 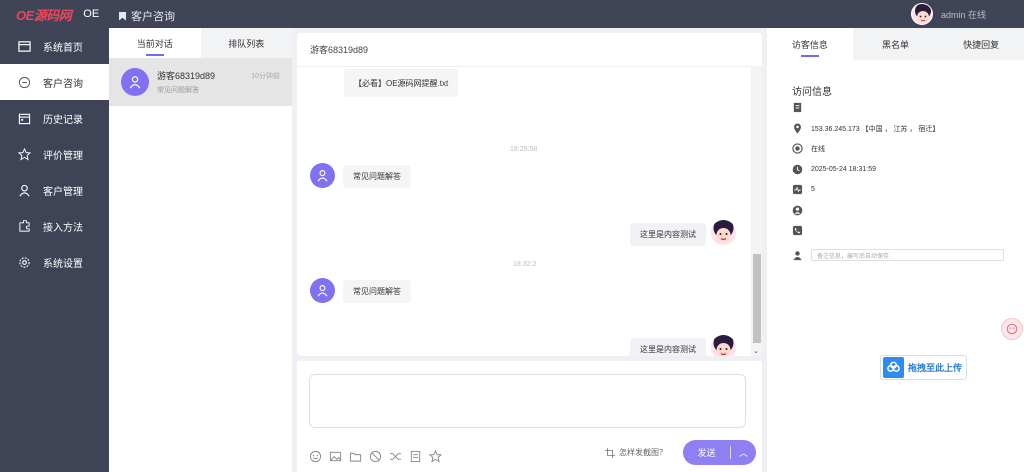 I want to click on send-divider, so click(x=730, y=452).